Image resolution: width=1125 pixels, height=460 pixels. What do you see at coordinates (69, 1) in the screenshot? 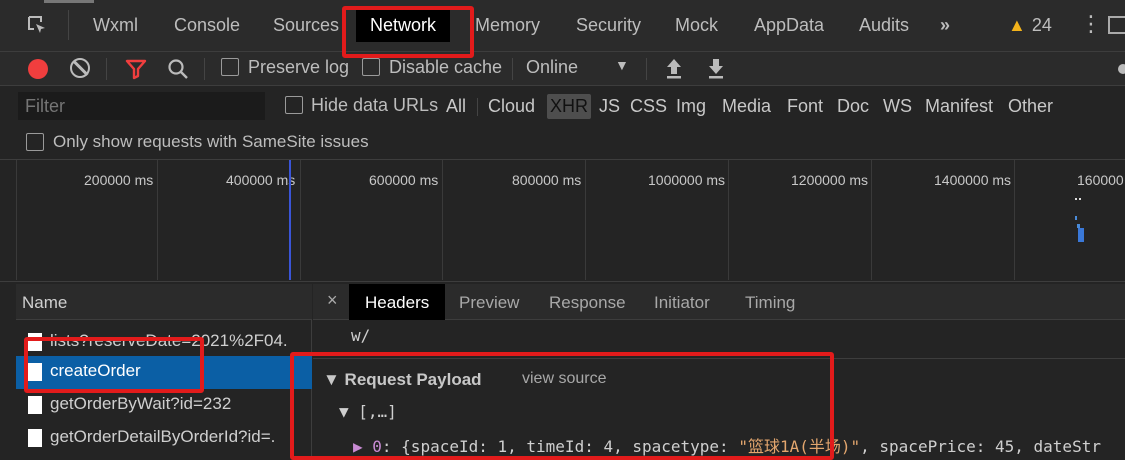
I see `tab-indicator-line` at bounding box center [69, 1].